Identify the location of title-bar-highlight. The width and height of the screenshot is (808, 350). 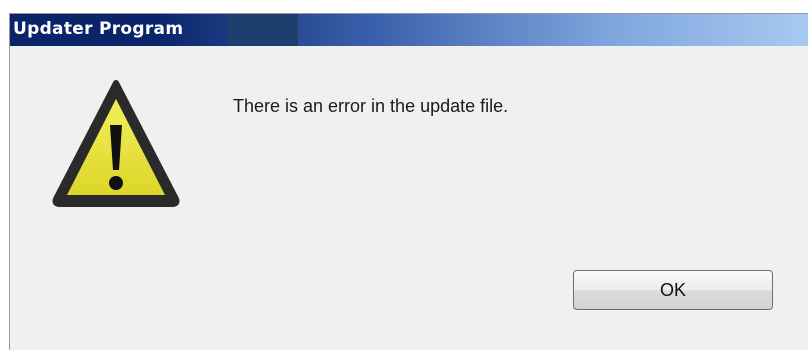
(263, 30).